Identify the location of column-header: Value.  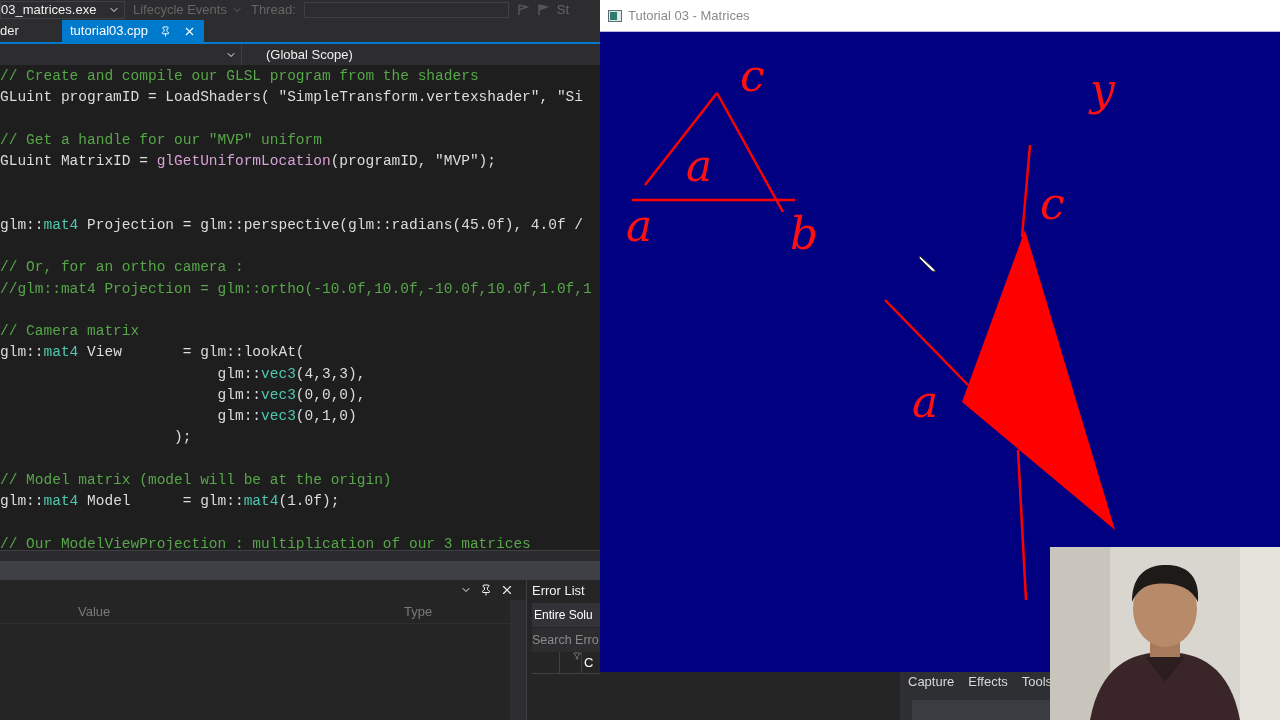
(241, 611).